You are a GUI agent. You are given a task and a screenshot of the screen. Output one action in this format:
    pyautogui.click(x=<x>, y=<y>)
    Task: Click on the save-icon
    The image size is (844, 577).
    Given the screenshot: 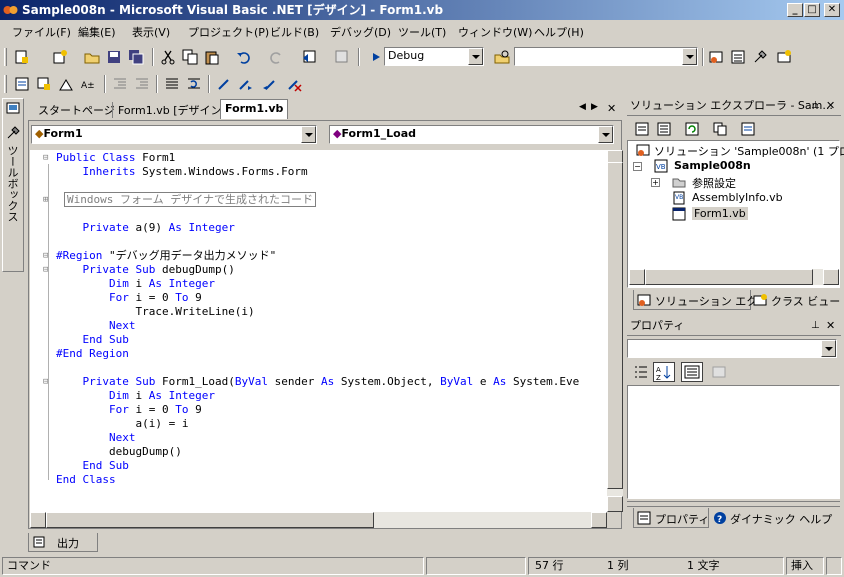 What is the action you would take?
    pyautogui.click(x=114, y=57)
    